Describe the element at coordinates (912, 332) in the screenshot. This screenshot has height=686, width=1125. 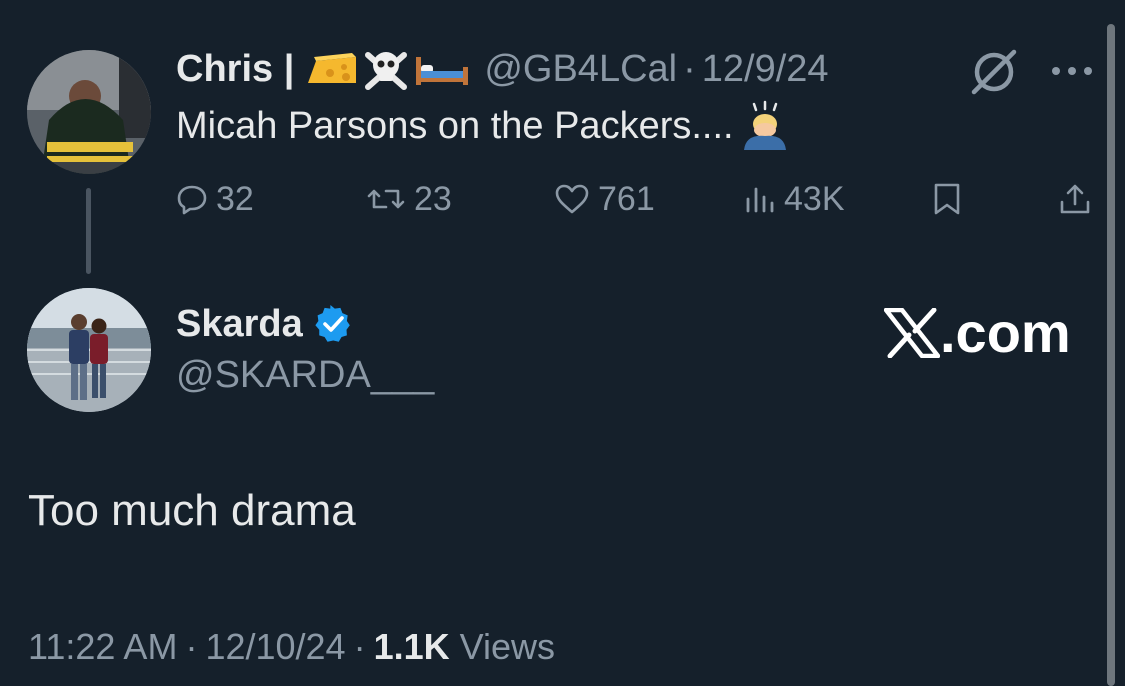
I see `x-logo-icon` at that location.